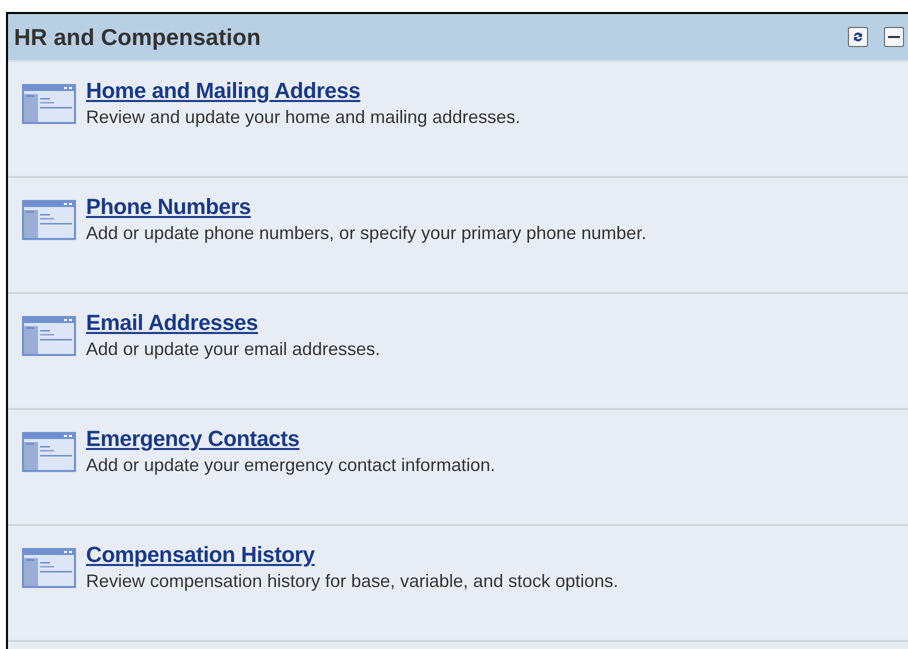  I want to click on panel-title: HR and Compensation, so click(138, 37).